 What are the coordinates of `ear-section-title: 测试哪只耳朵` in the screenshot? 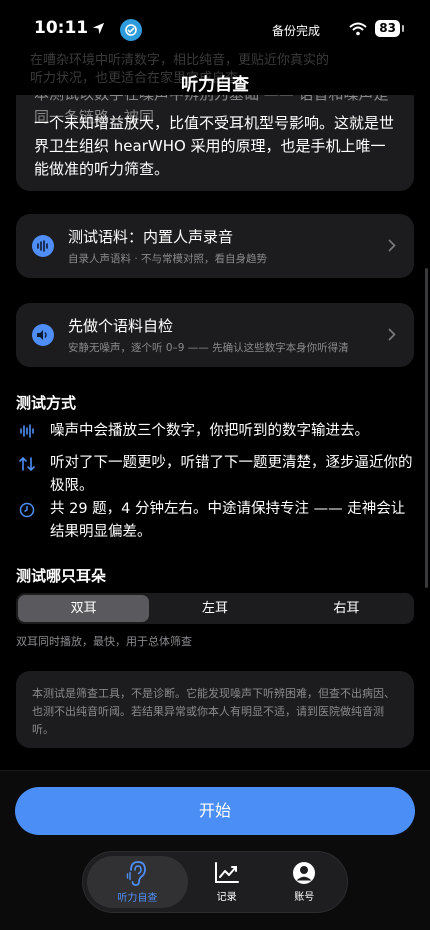 It's located at (61, 576).